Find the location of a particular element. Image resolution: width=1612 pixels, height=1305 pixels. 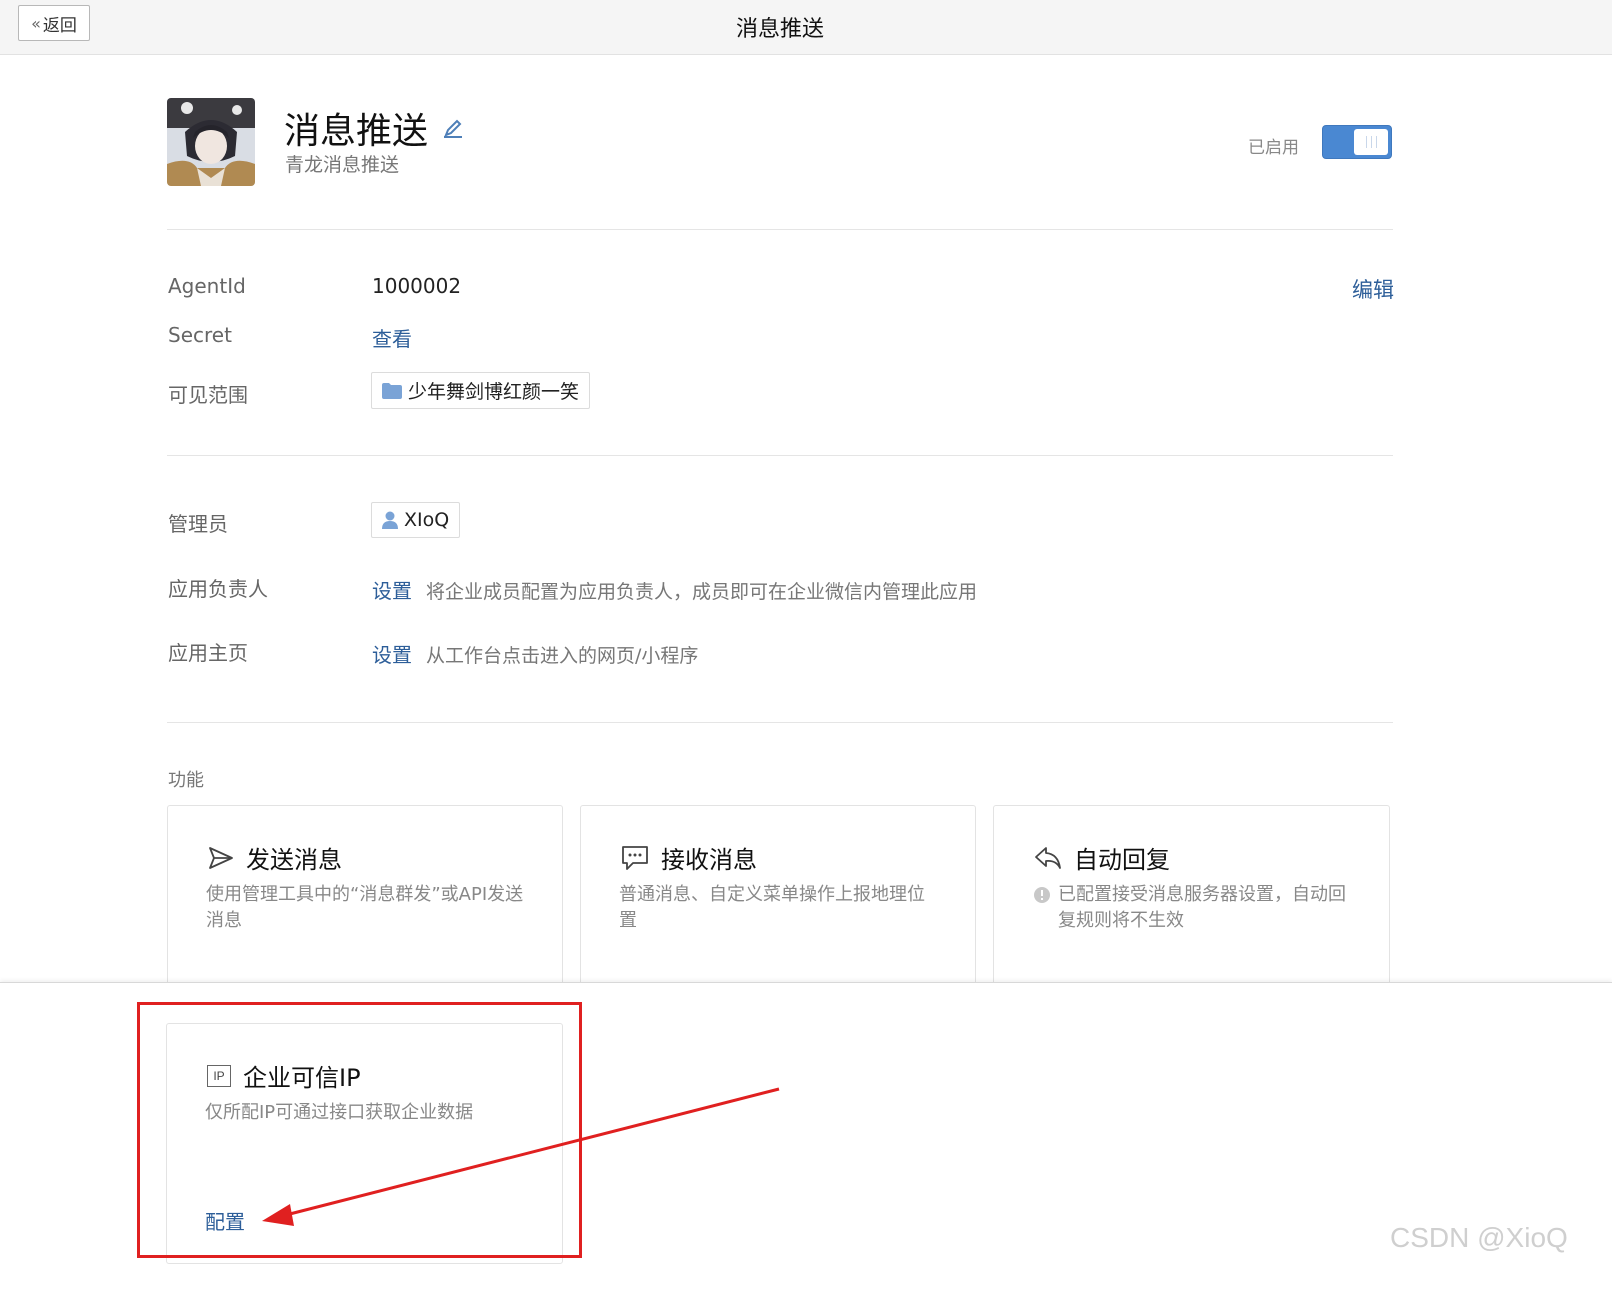

annotation-arrow is located at coordinates (521, 1156).